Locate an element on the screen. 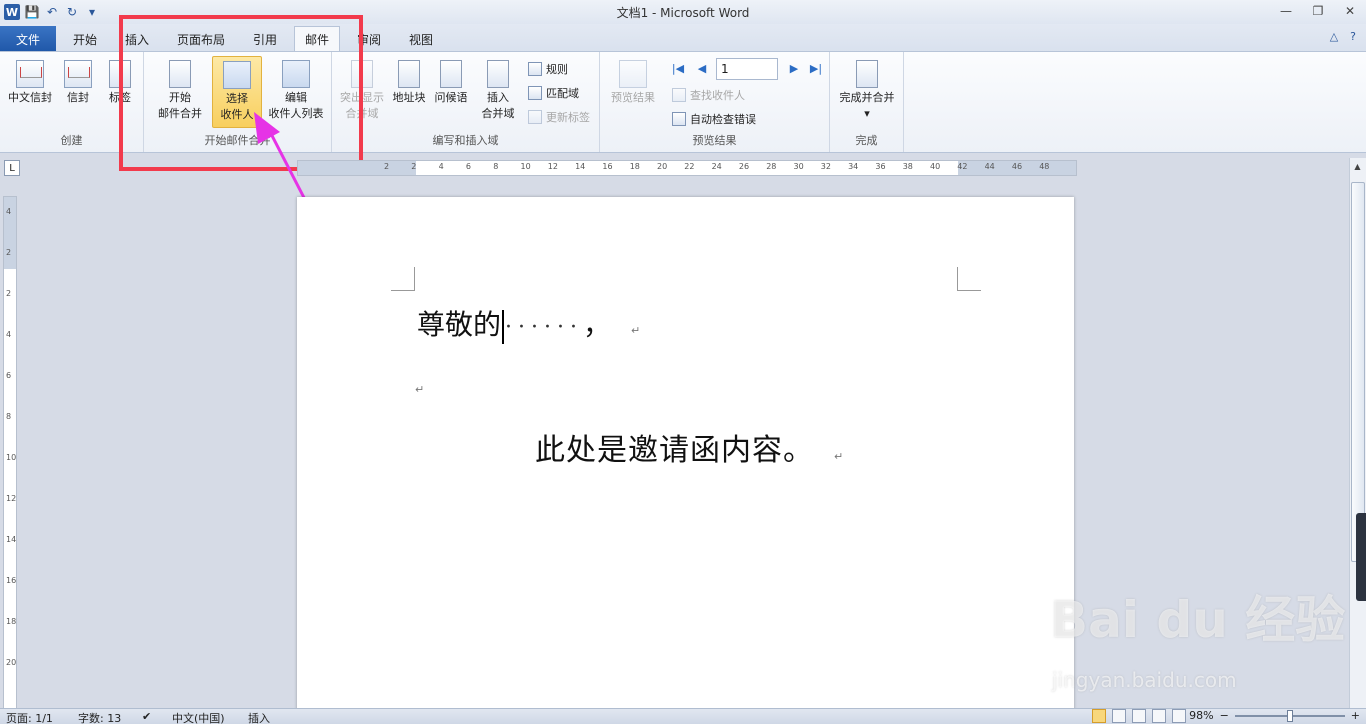 The width and height of the screenshot is (1366, 724). ruler-tick-label: 26 is located at coordinates (744, 166).